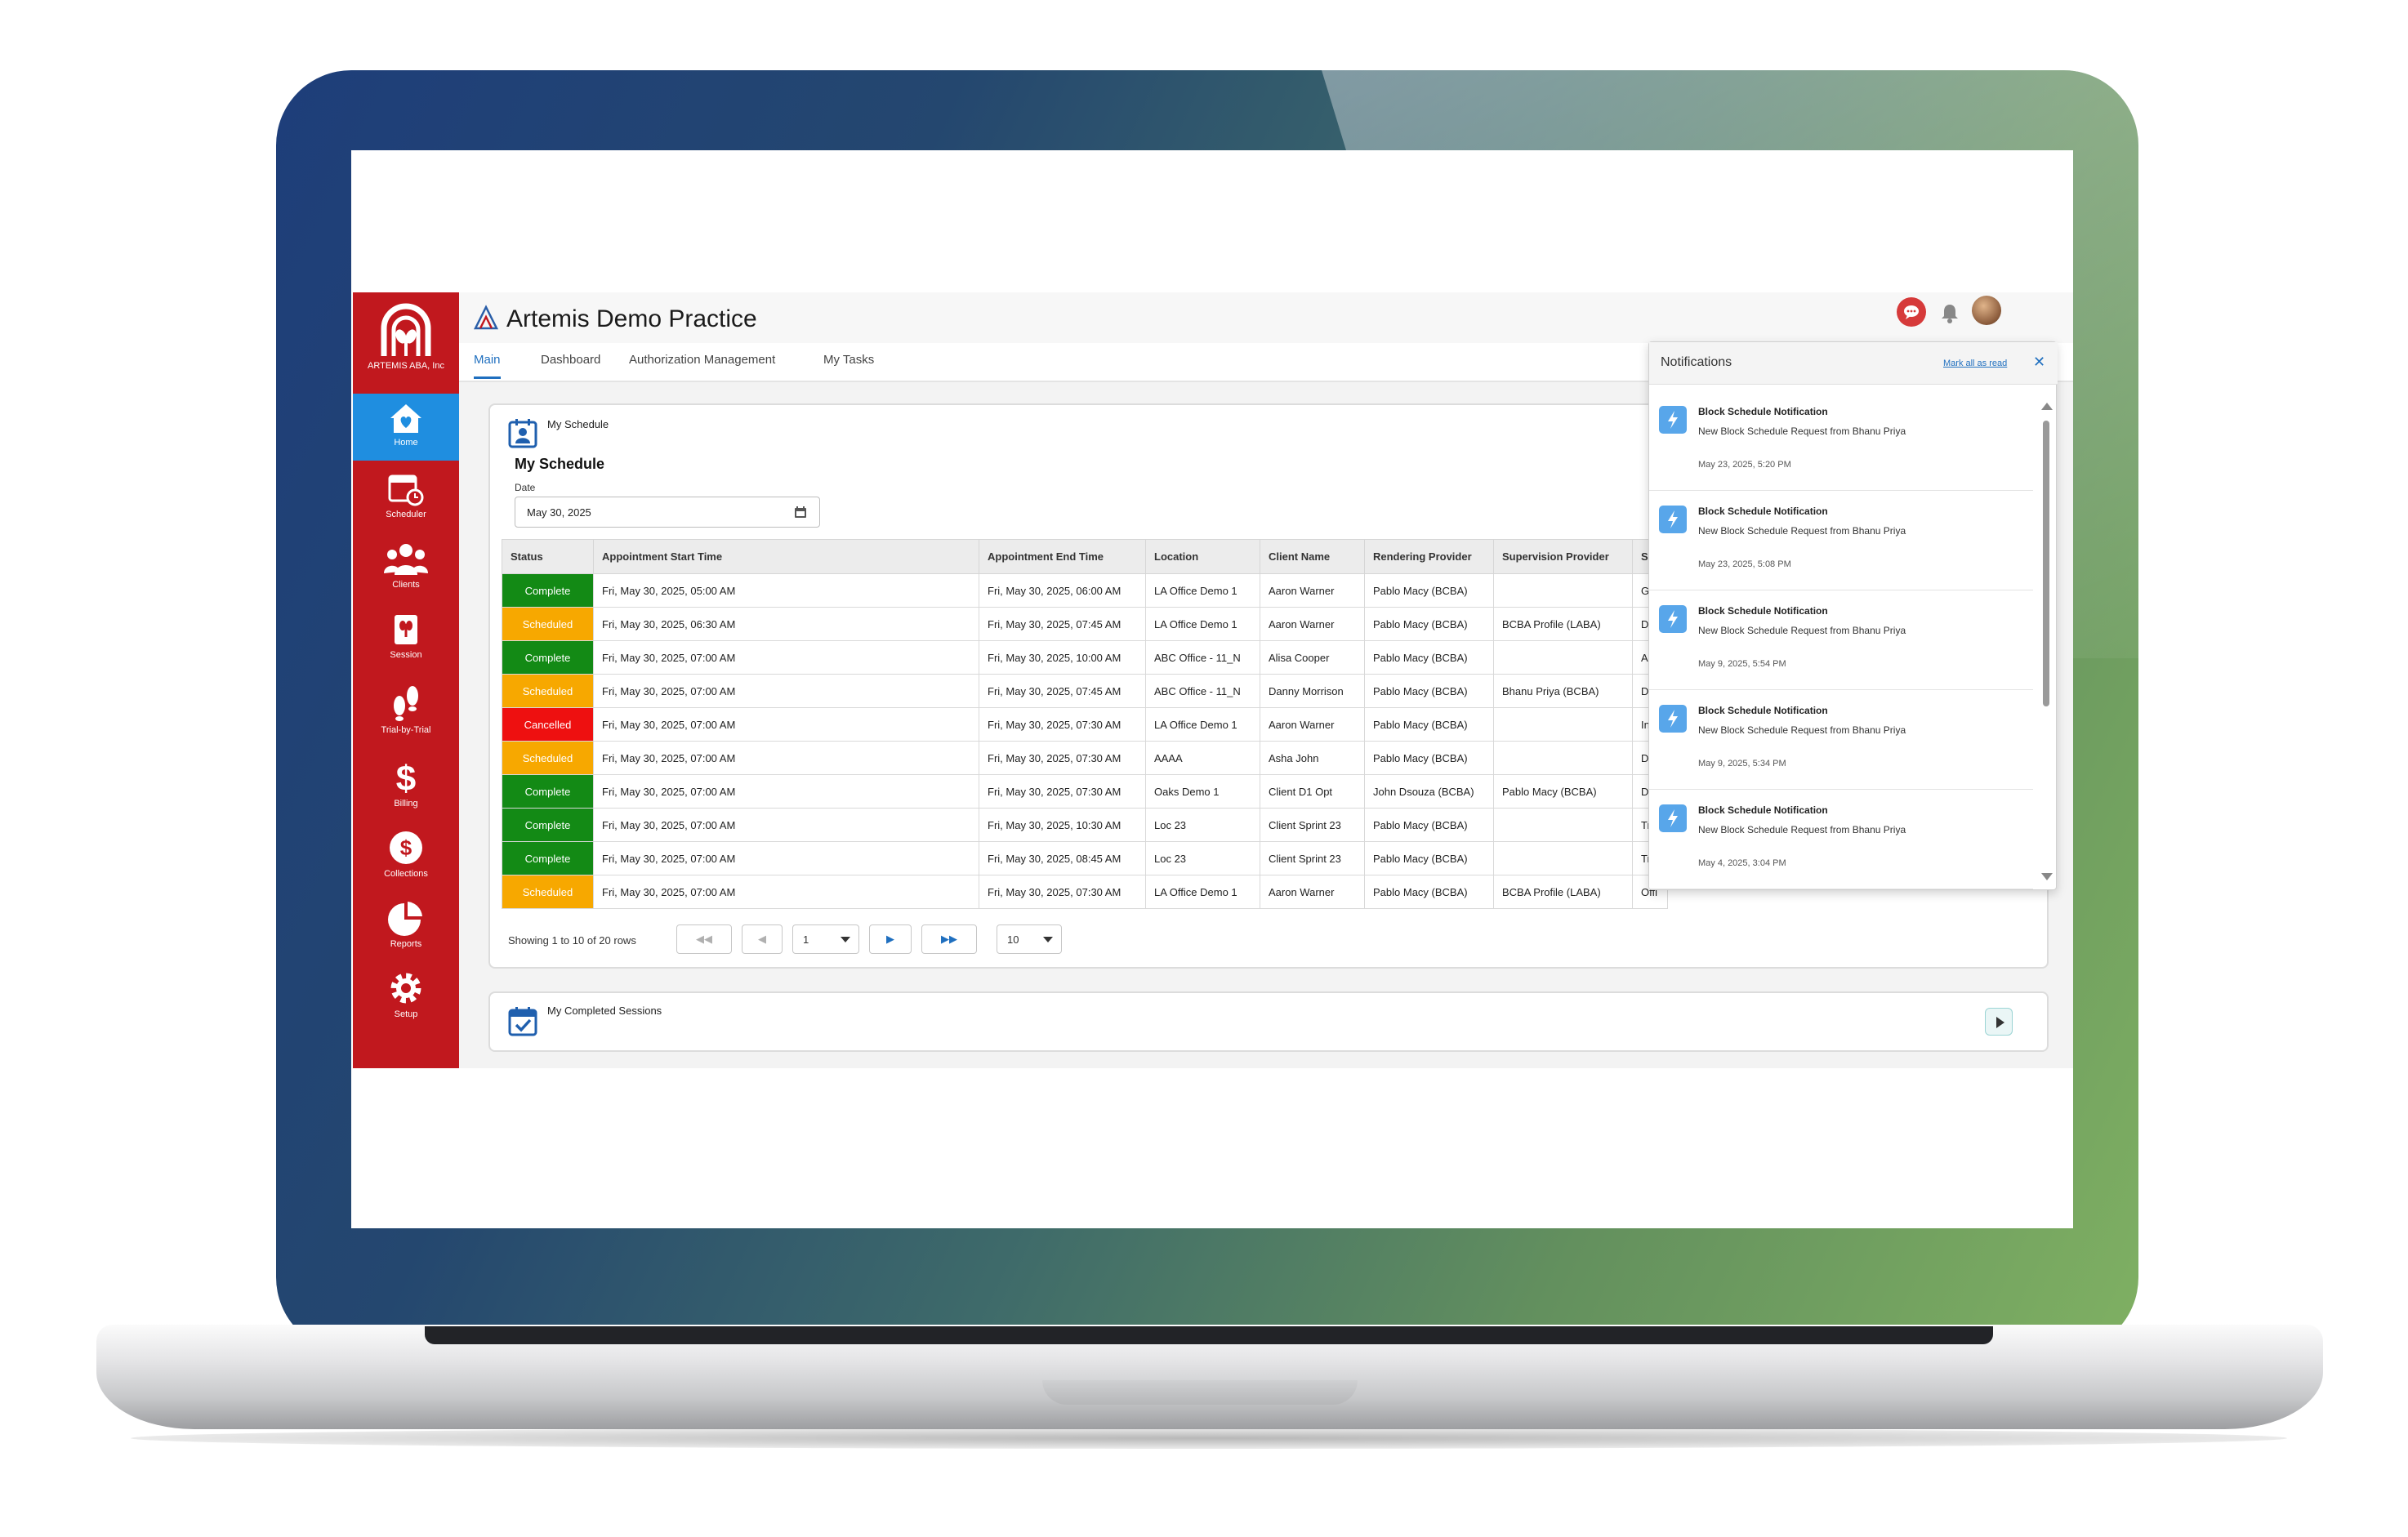 The width and height of the screenshot is (2408, 1537). I want to click on client-name-cell: Alisa Cooper, so click(1312, 657).